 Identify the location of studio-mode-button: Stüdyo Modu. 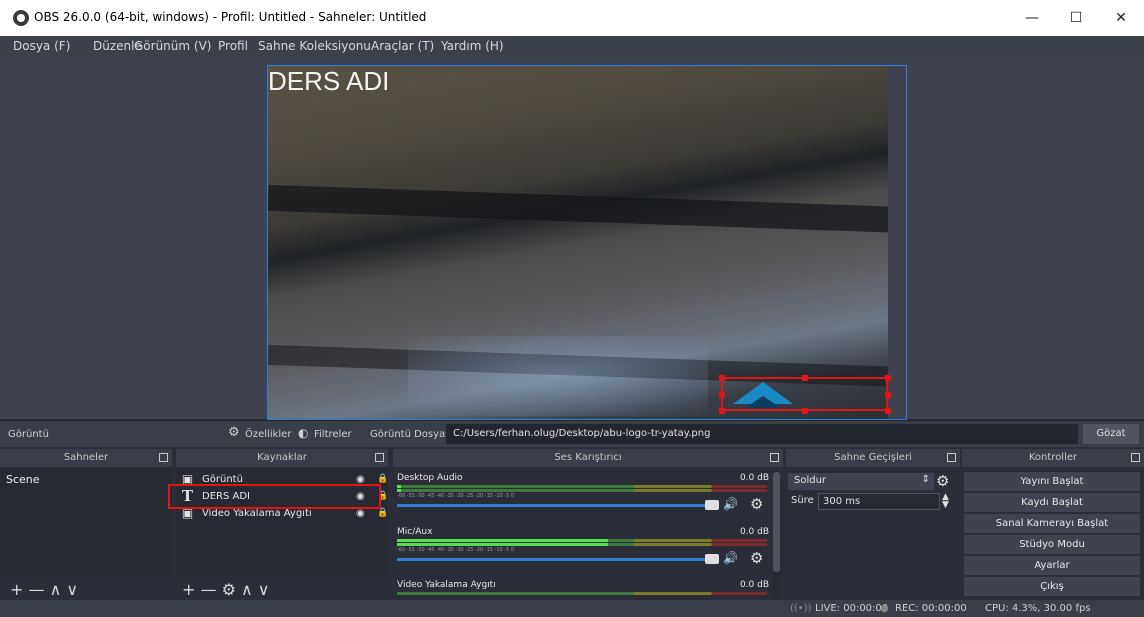
(1052, 544).